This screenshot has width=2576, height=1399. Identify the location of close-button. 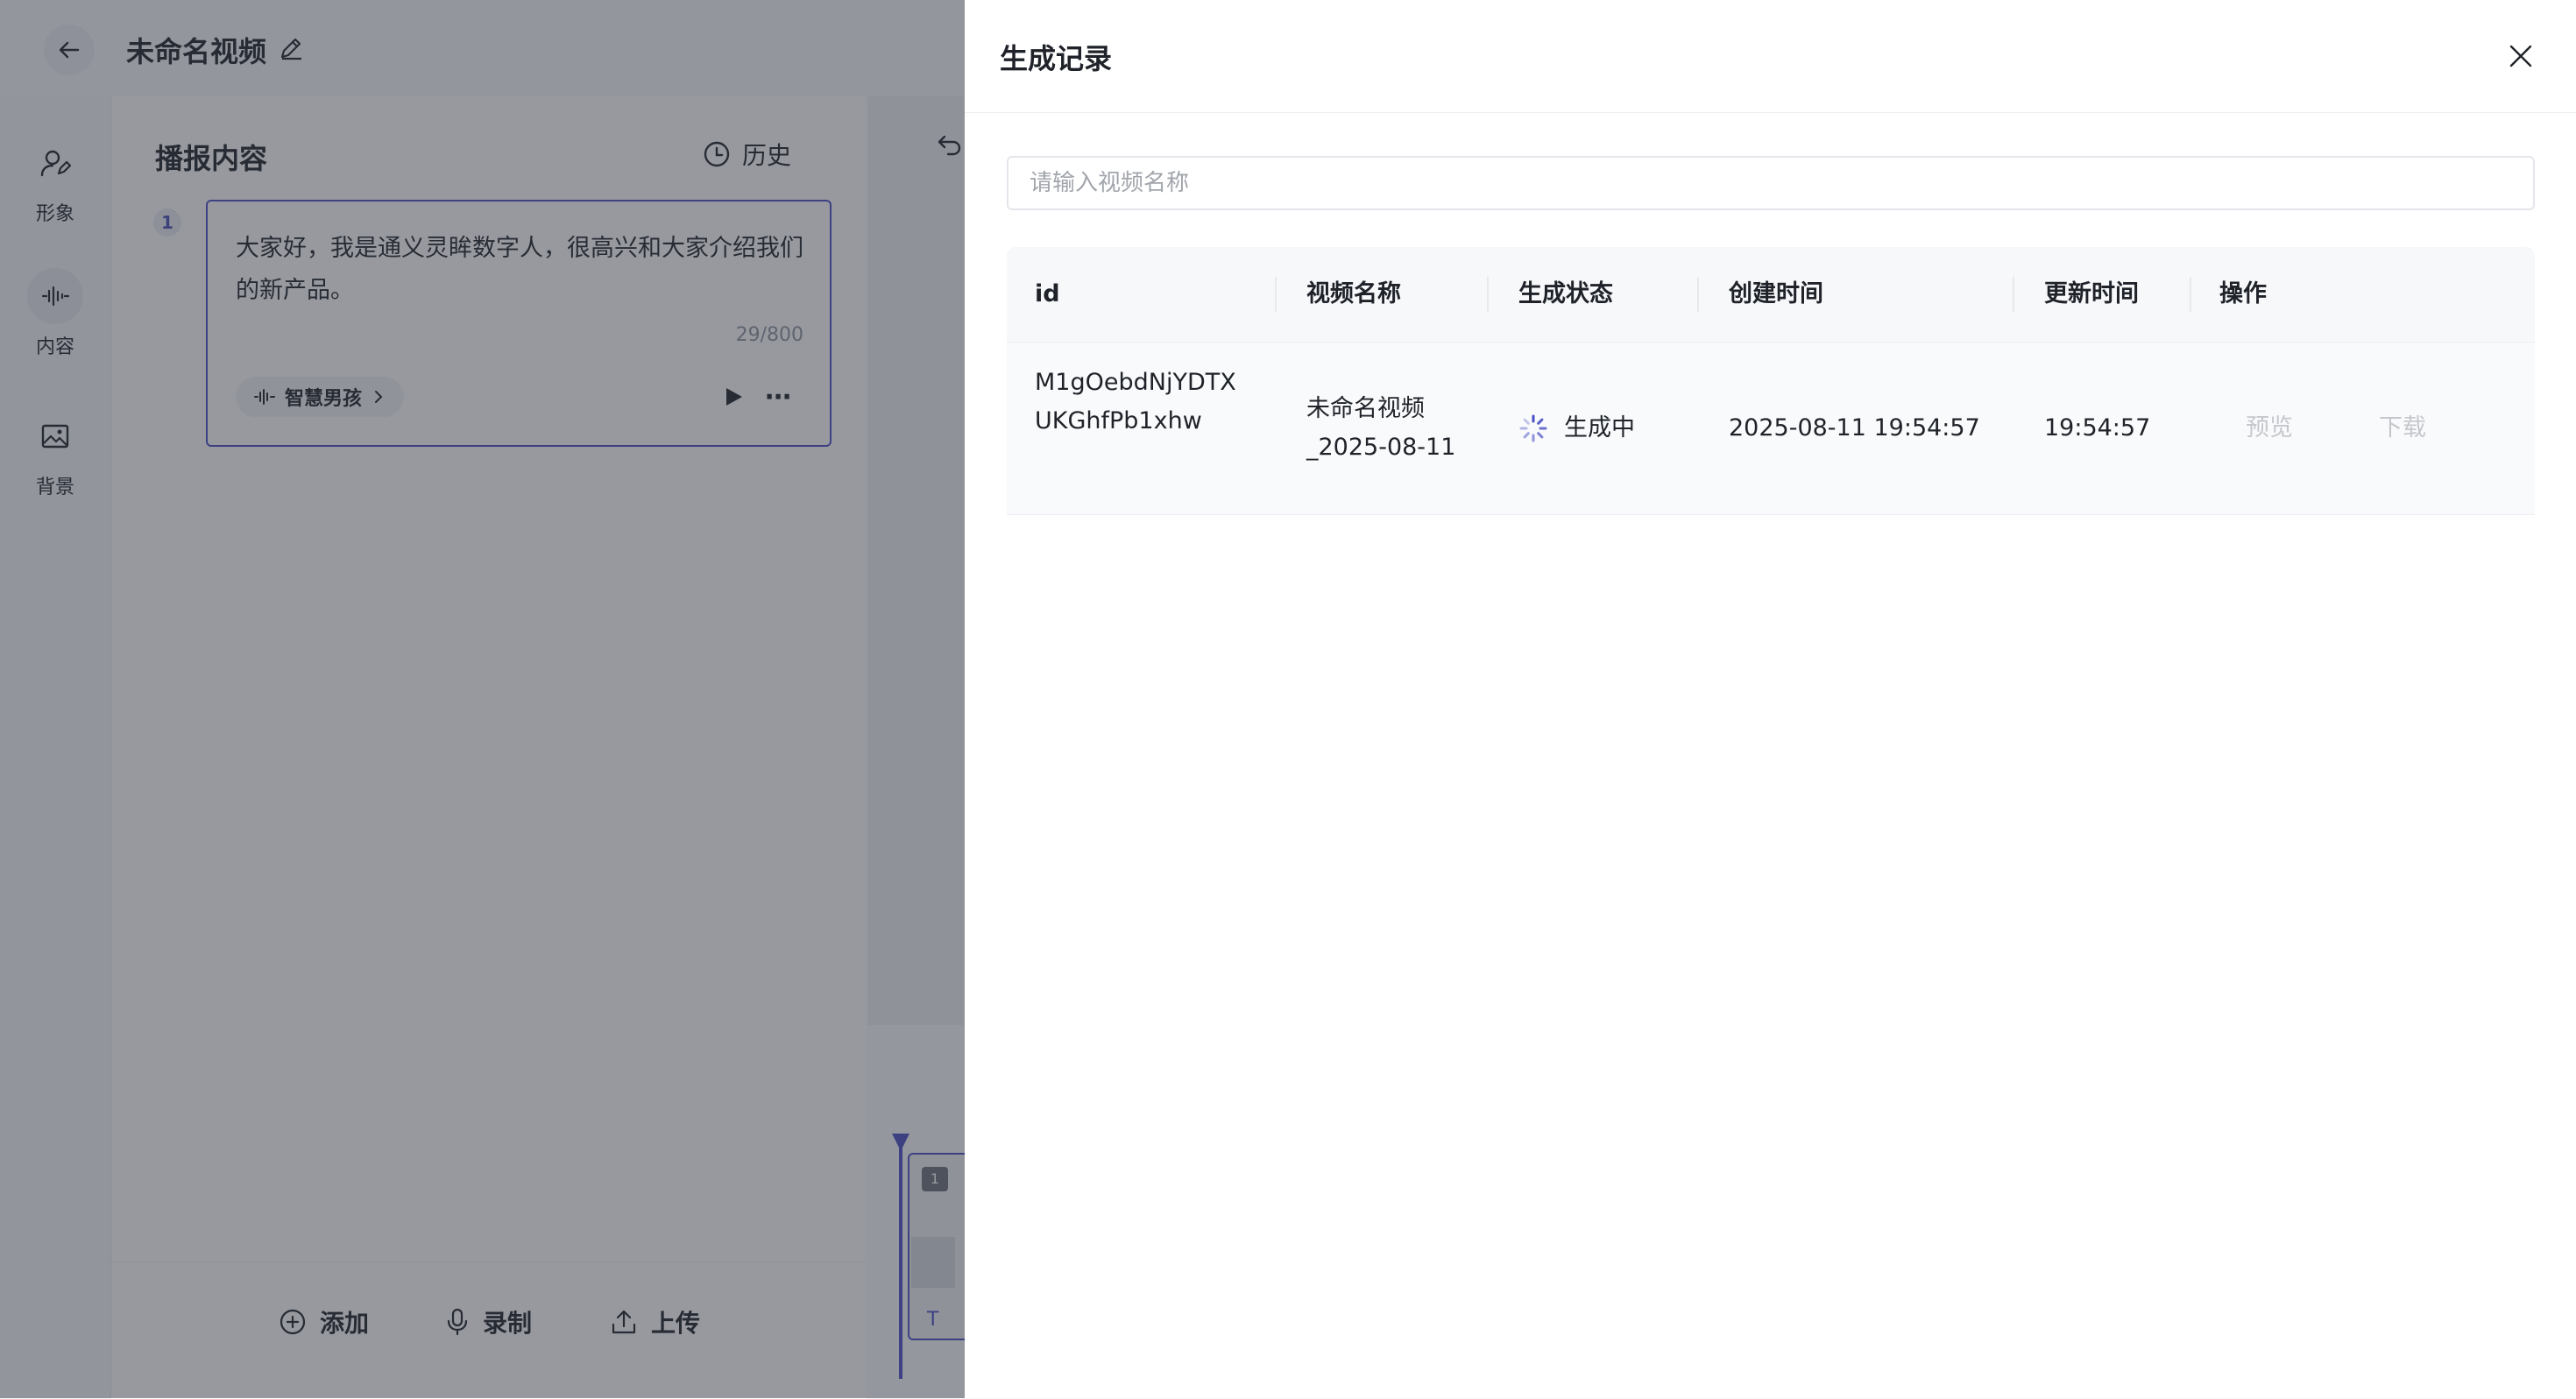
(2520, 57).